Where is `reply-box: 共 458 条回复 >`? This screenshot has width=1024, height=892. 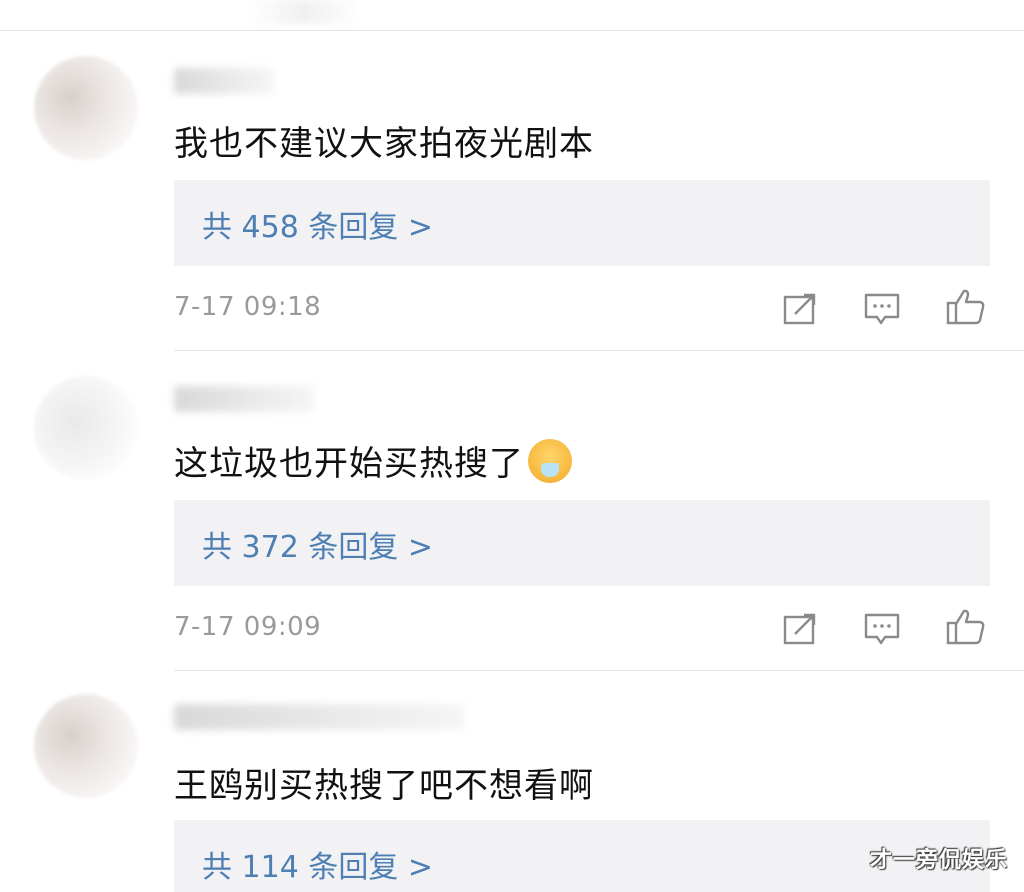 reply-box: 共 458 条回复 > is located at coordinates (582, 223).